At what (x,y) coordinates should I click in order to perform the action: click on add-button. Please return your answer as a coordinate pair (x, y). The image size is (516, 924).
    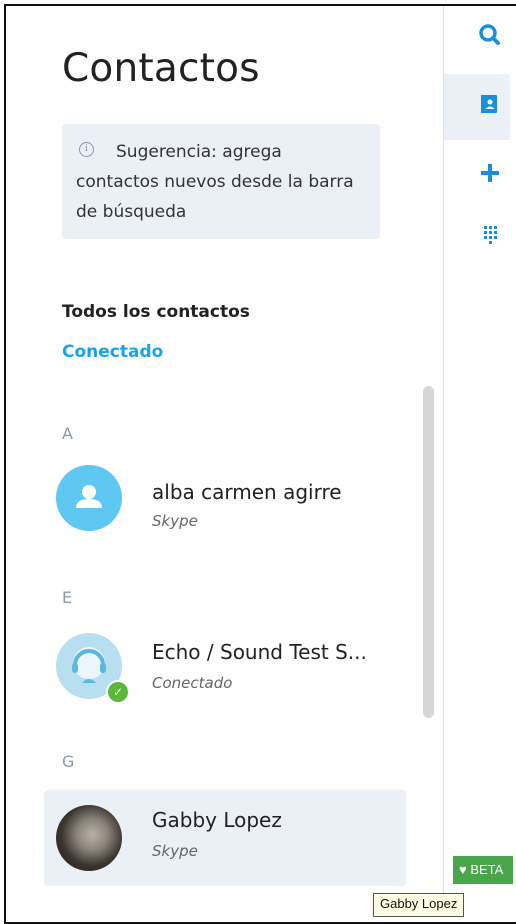
    Looking at the image, I should click on (477, 173).